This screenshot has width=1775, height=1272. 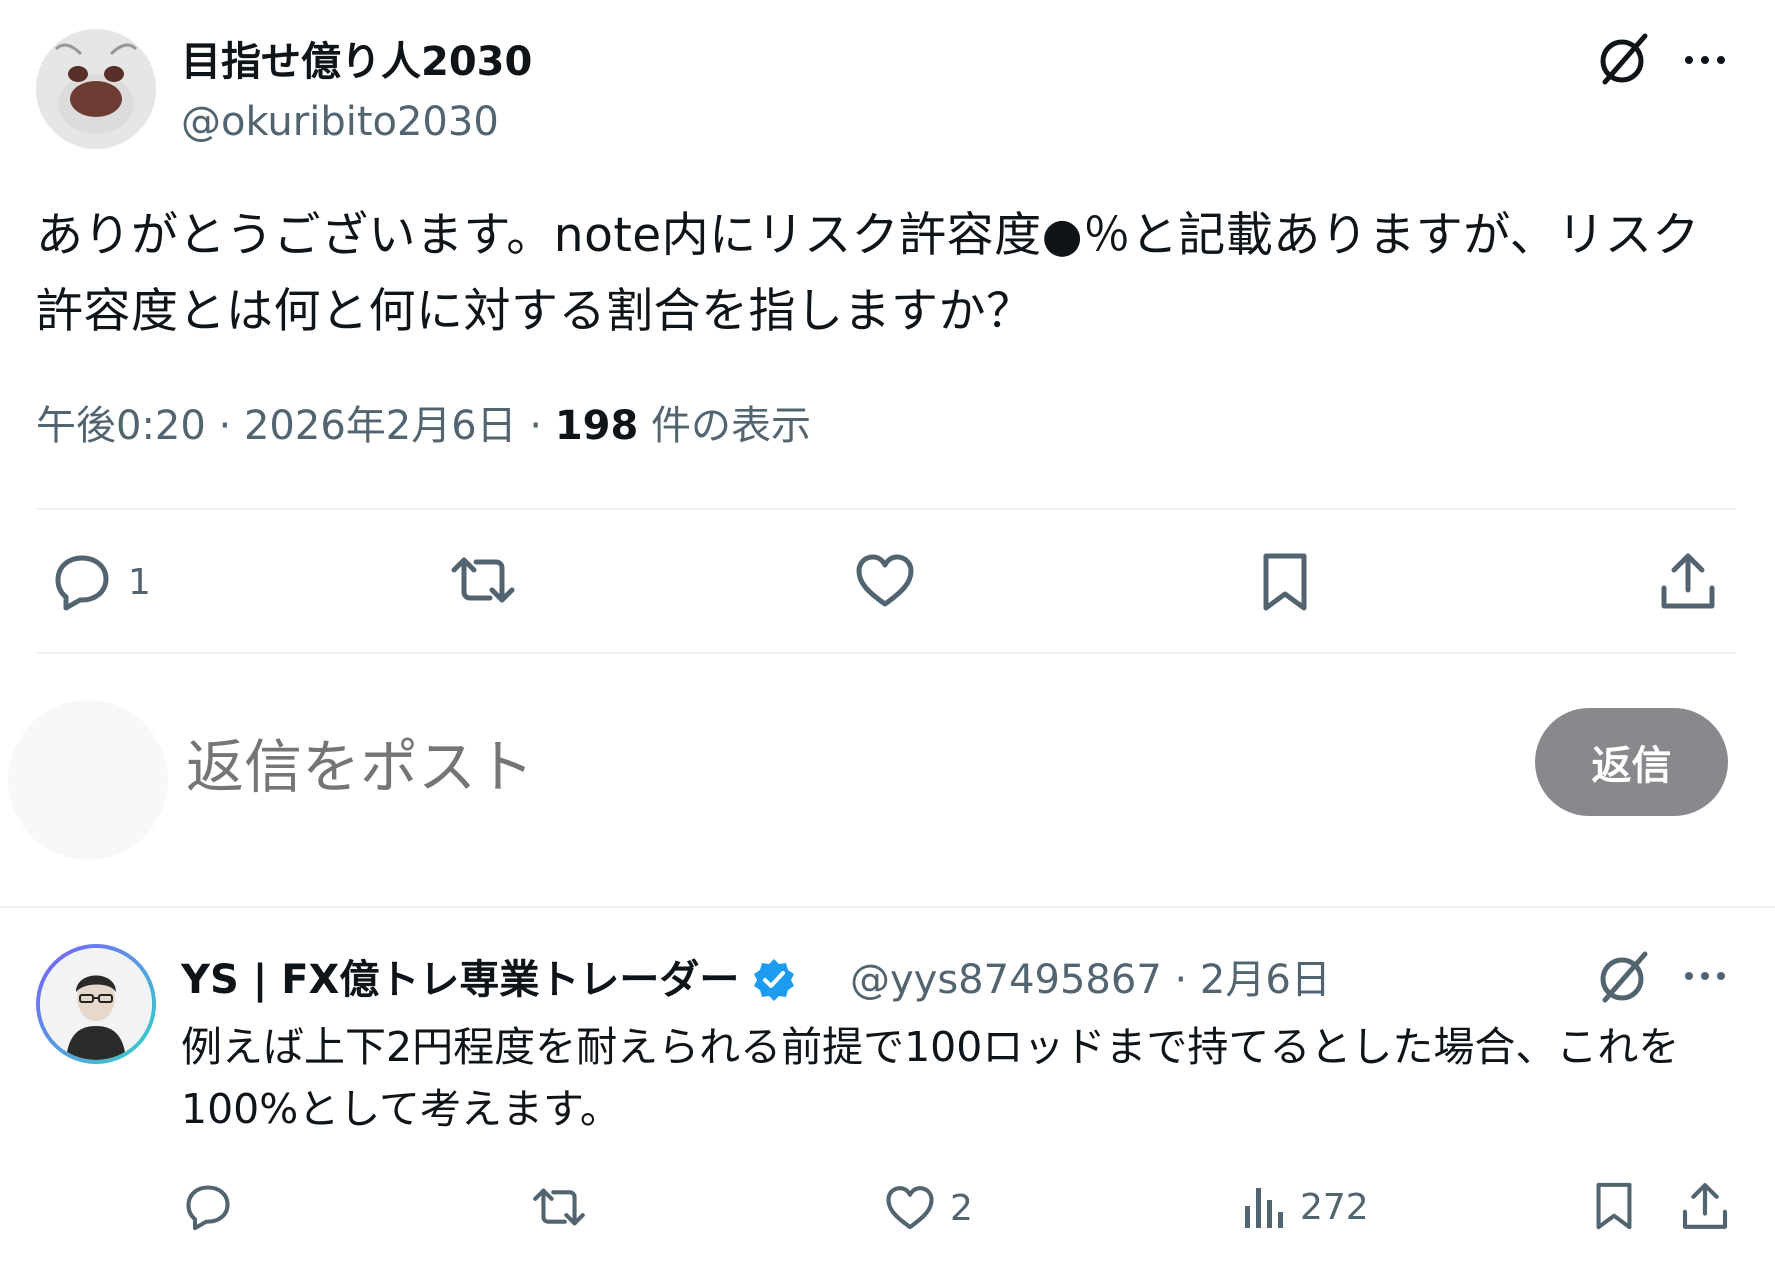 I want to click on reply-author-avatar, so click(x=96, y=1004).